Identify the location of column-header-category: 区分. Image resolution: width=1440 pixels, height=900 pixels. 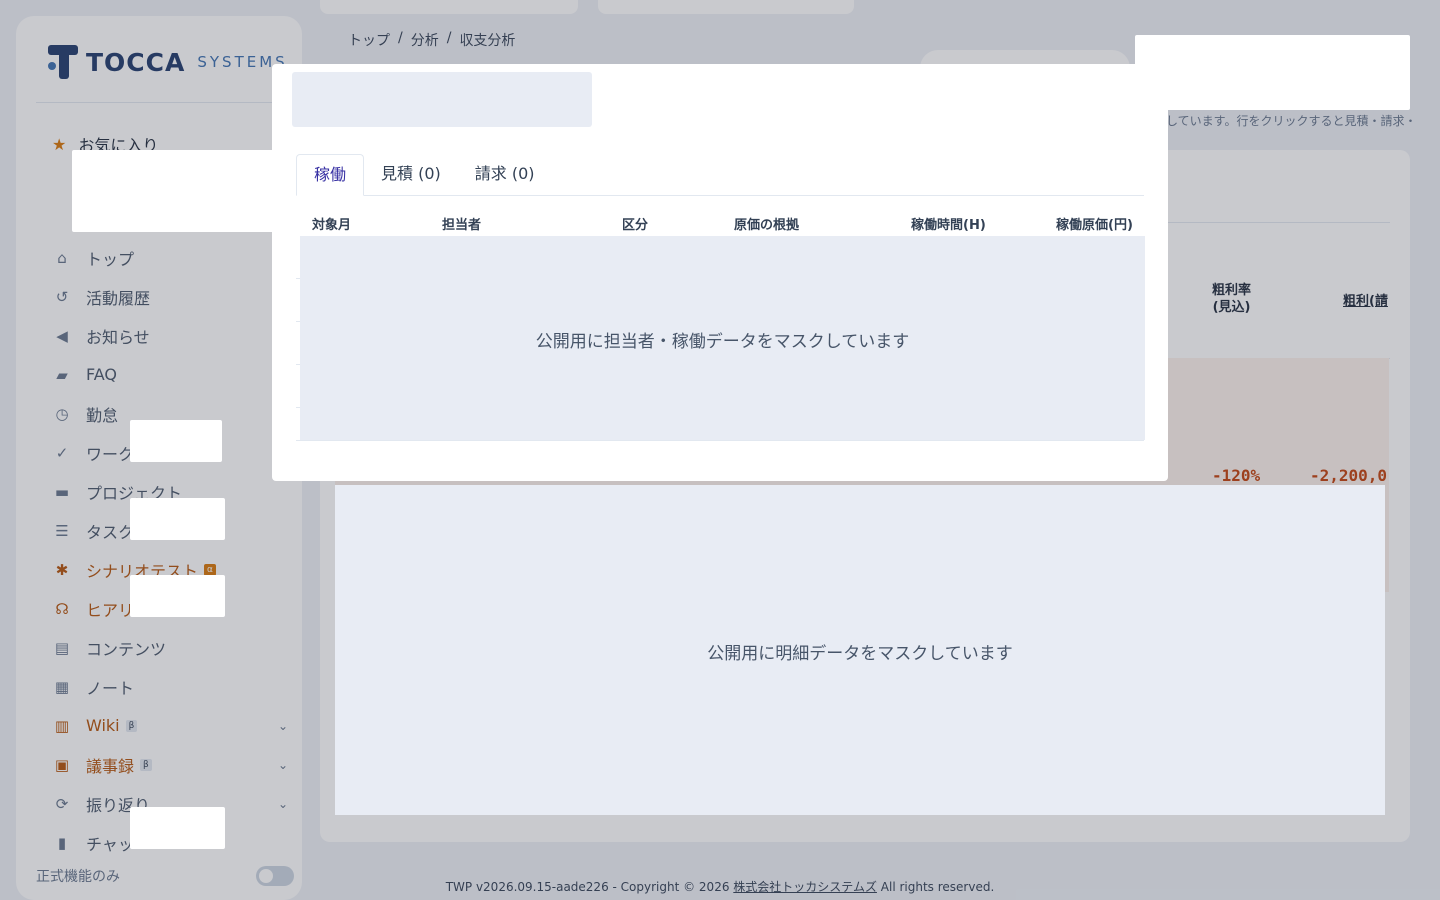
(635, 223).